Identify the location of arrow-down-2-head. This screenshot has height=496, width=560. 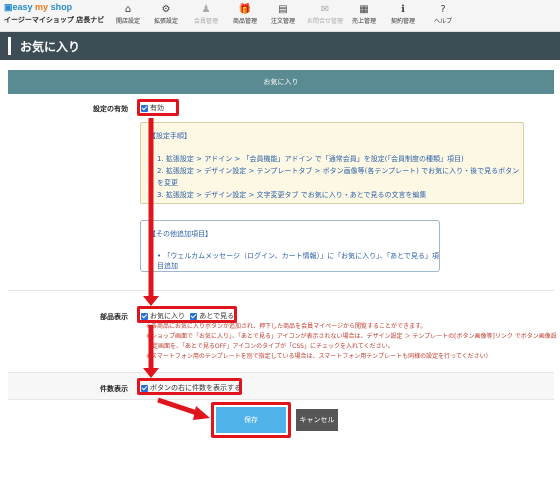
(151, 373).